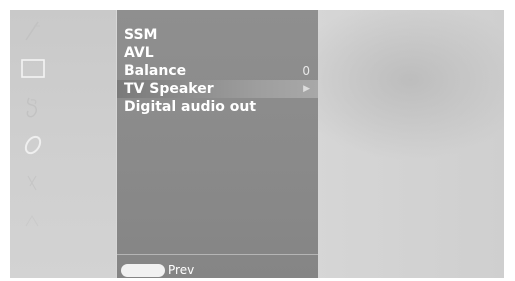 This screenshot has height=281, width=515. Describe the element at coordinates (33, 31) in the screenshot. I see `picture-icon` at that location.